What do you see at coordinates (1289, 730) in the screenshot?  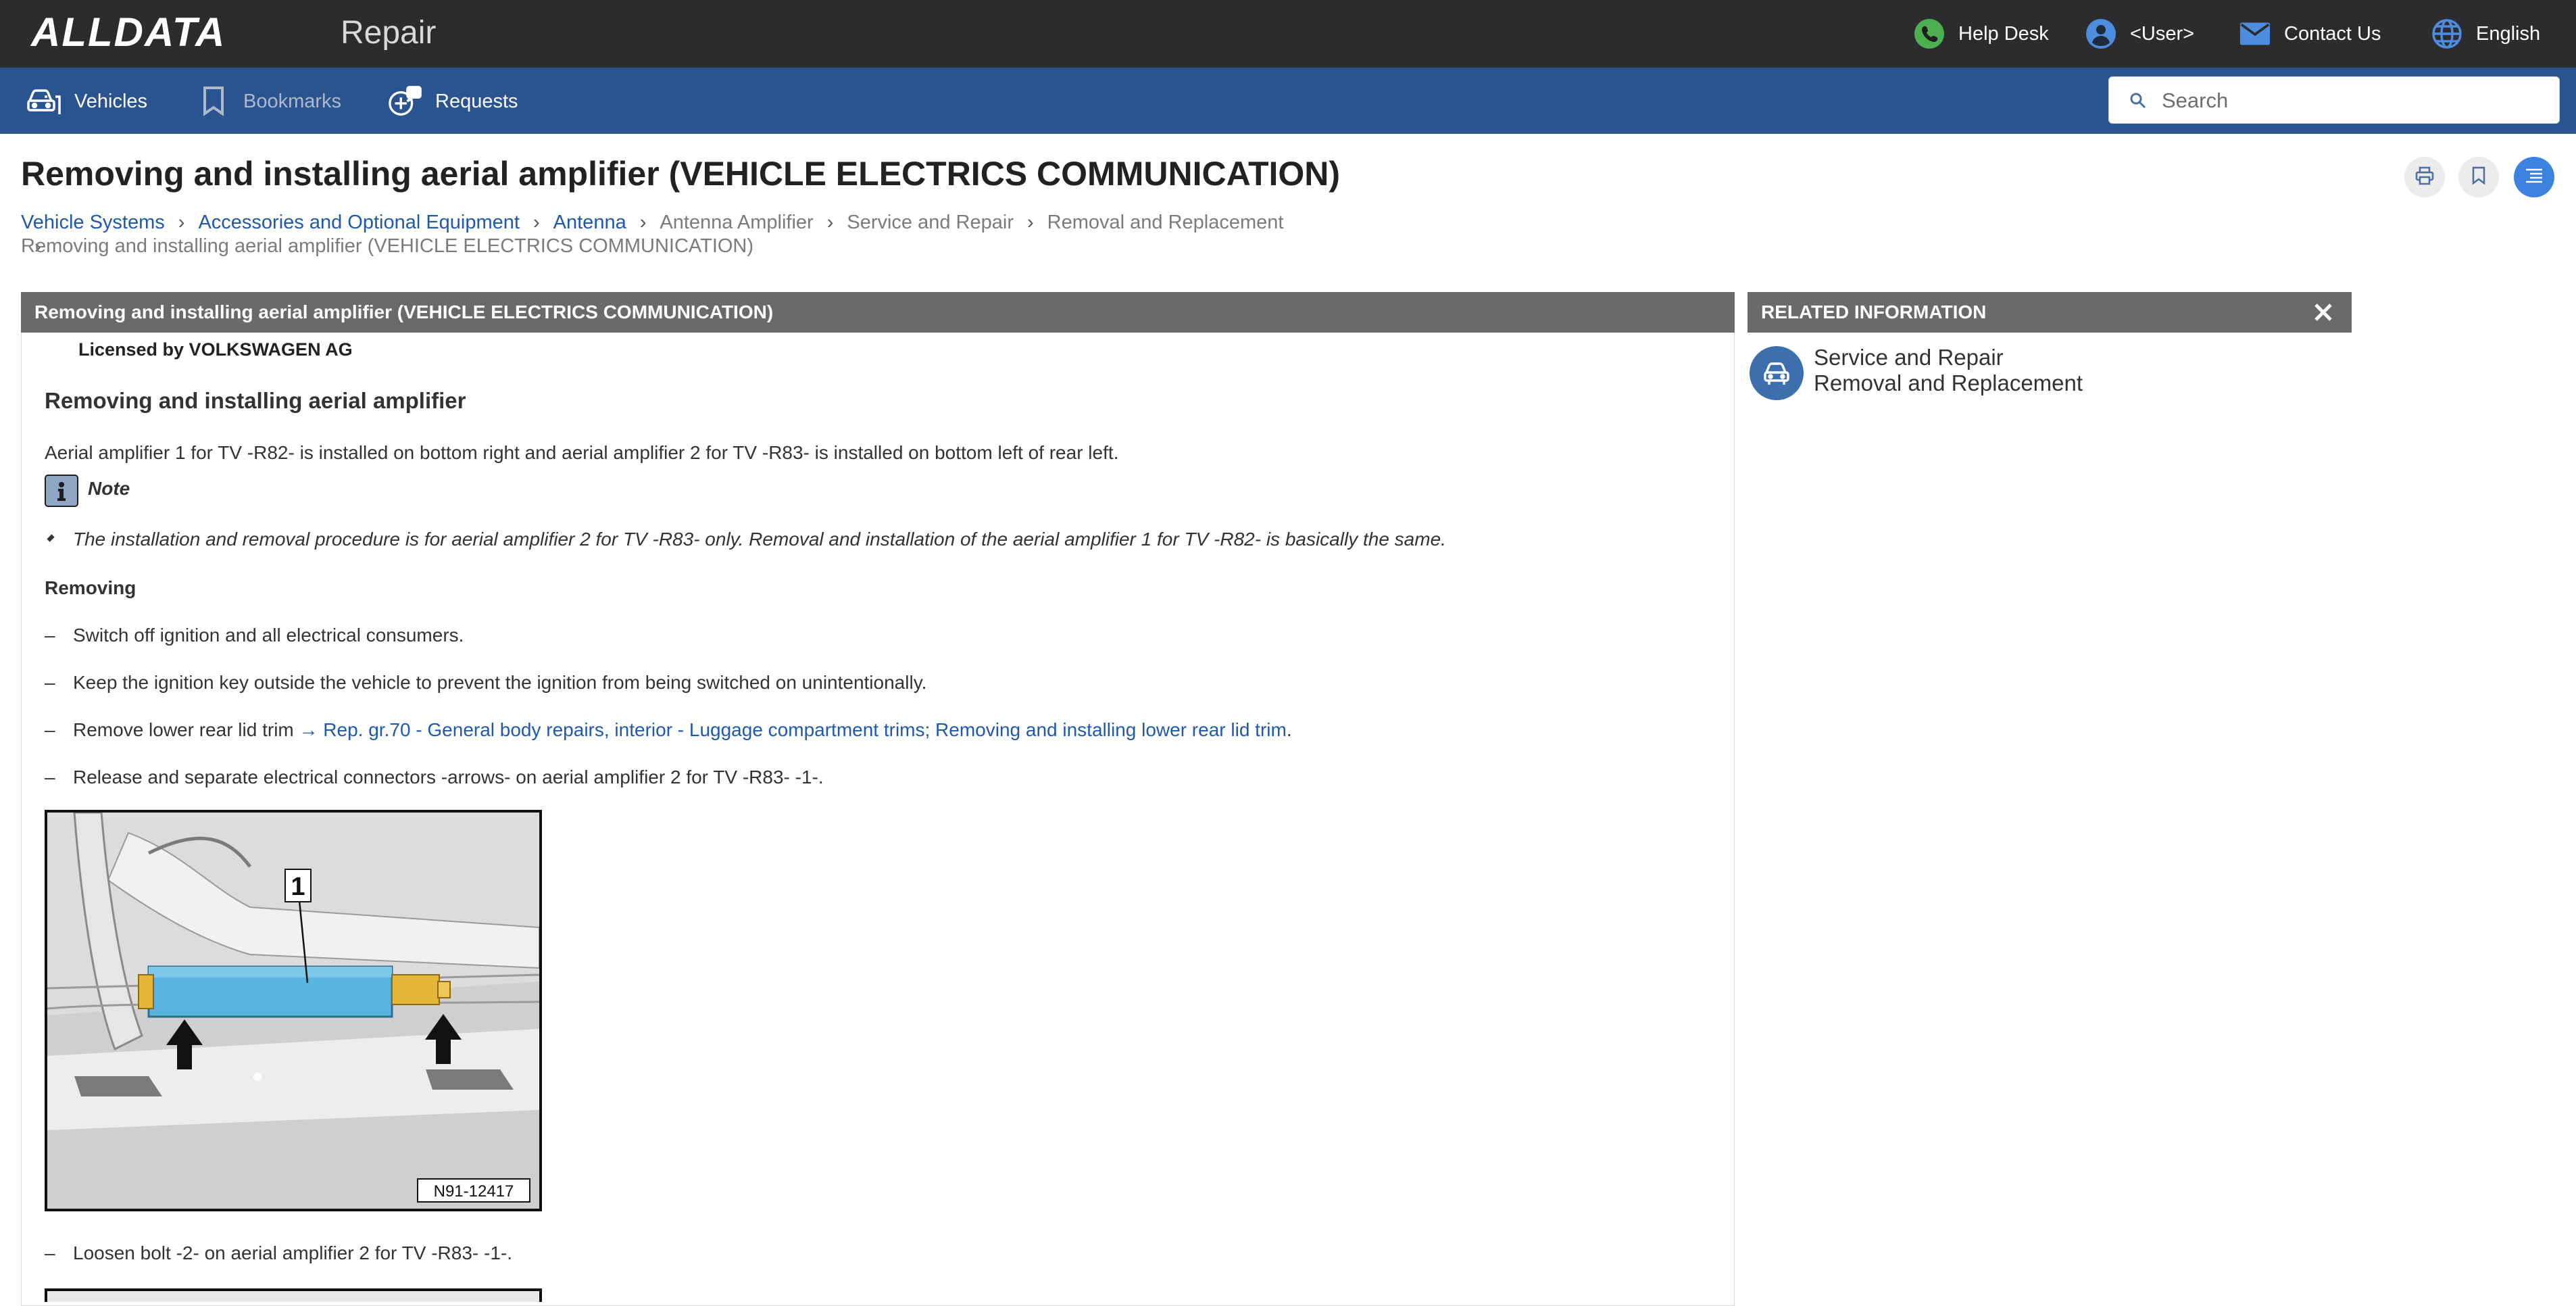 I see `step-text-end: .` at bounding box center [1289, 730].